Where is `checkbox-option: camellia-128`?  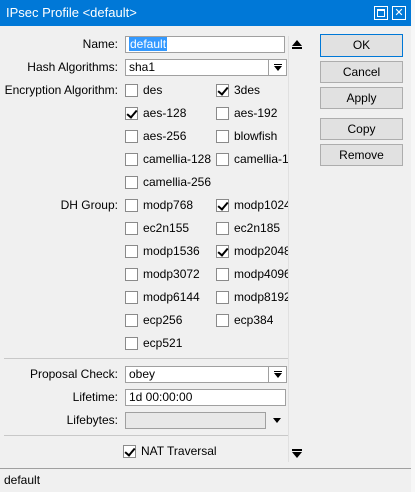 checkbox-option: camellia-128 is located at coordinates (168, 159).